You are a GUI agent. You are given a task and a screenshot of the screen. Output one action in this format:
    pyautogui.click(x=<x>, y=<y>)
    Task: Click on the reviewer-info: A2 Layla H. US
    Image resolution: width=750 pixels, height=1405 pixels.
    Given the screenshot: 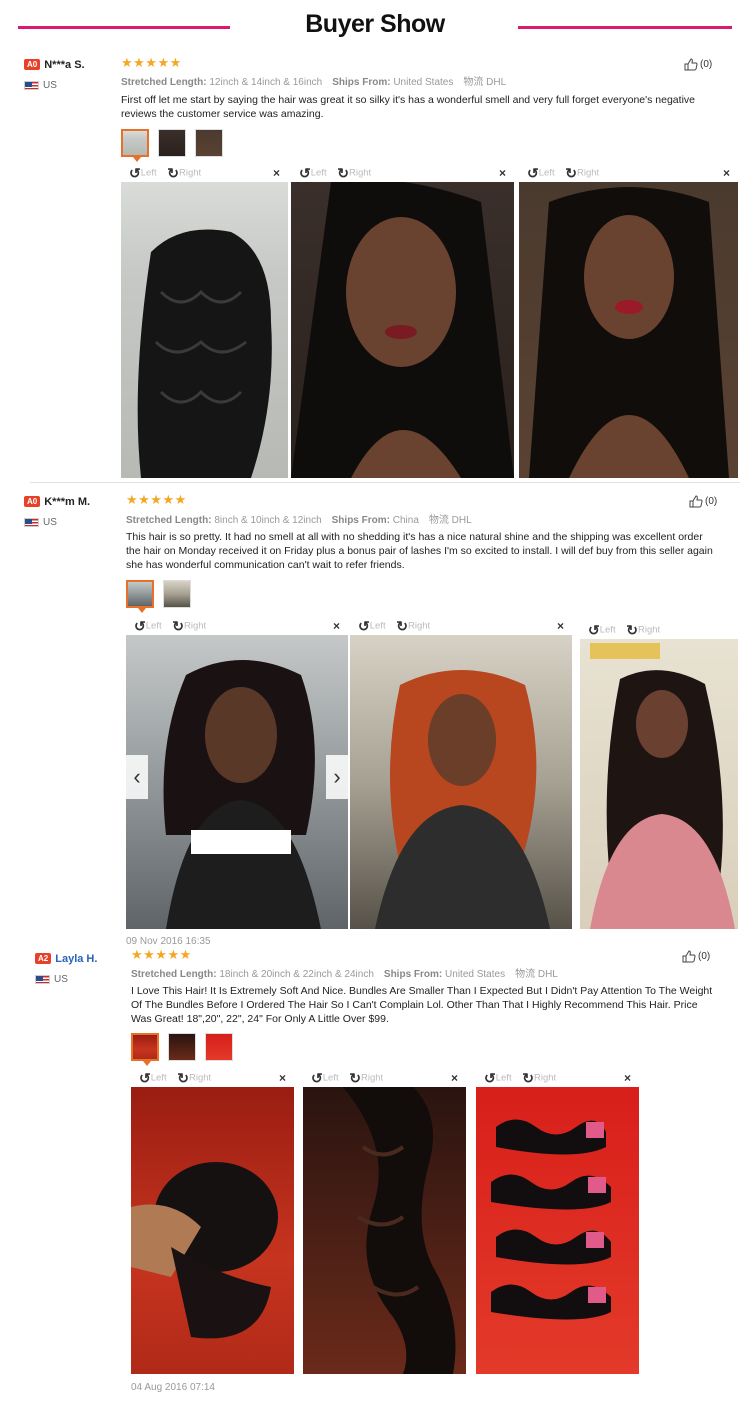 What is the action you would take?
    pyautogui.click(x=85, y=967)
    